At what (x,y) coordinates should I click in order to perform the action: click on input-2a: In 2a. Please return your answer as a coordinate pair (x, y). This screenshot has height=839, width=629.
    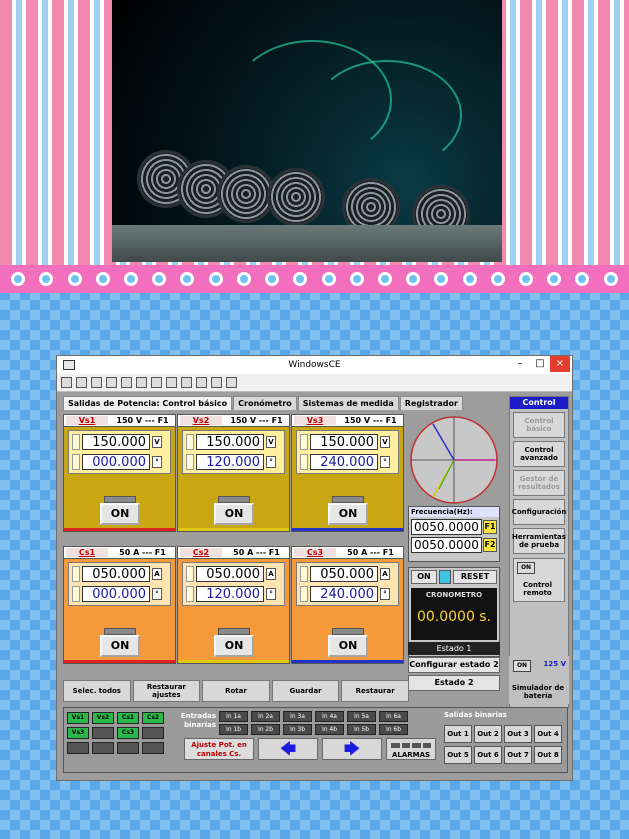
    Looking at the image, I should click on (265, 716).